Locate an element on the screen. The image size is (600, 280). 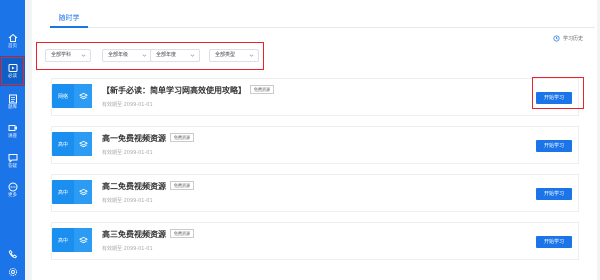
sidebar-item-label: 题库 is located at coordinates (12, 107).